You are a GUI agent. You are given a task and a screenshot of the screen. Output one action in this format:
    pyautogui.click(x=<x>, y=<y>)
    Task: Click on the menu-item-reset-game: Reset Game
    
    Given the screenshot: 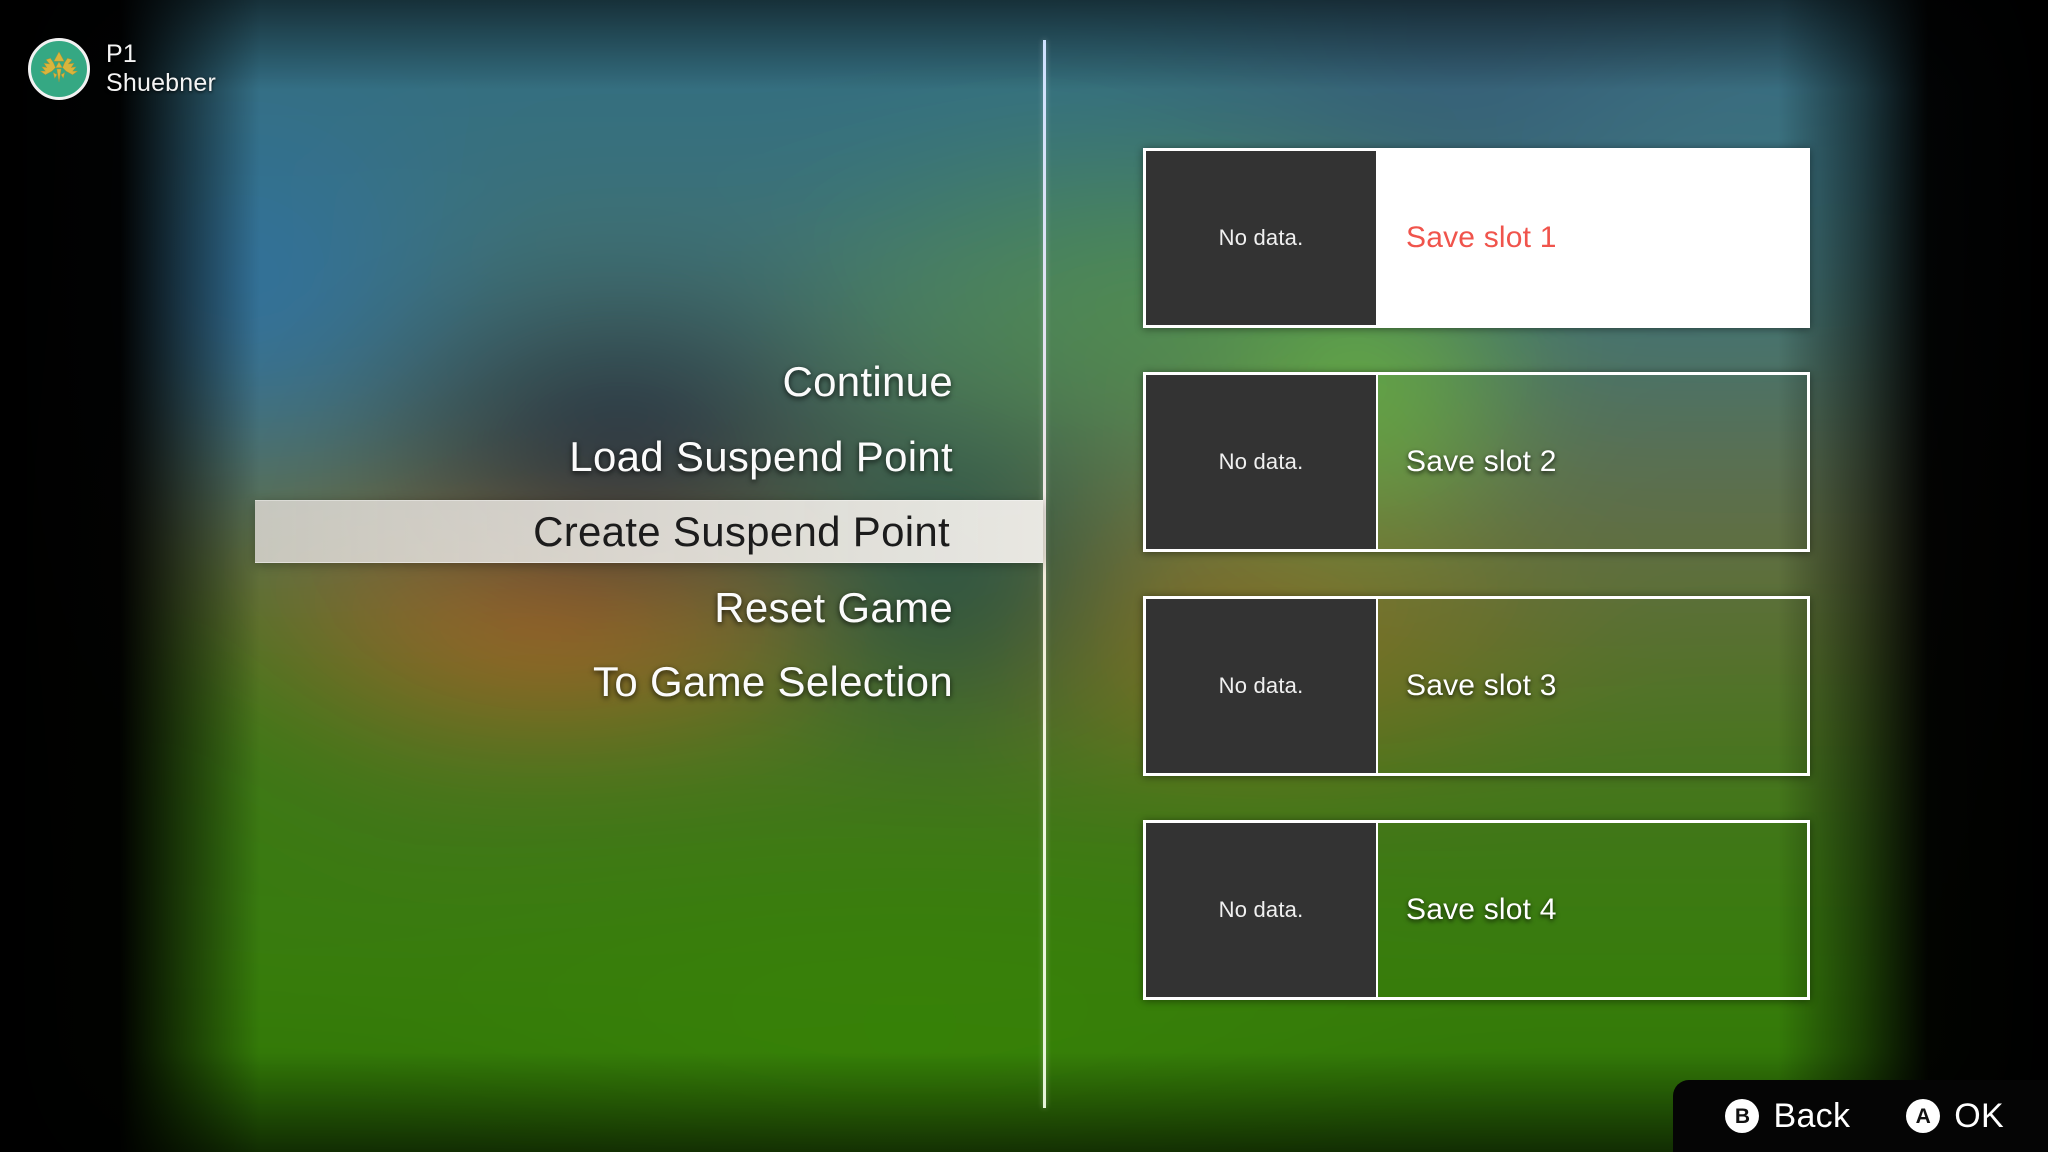 What is the action you would take?
    pyautogui.click(x=523, y=608)
    